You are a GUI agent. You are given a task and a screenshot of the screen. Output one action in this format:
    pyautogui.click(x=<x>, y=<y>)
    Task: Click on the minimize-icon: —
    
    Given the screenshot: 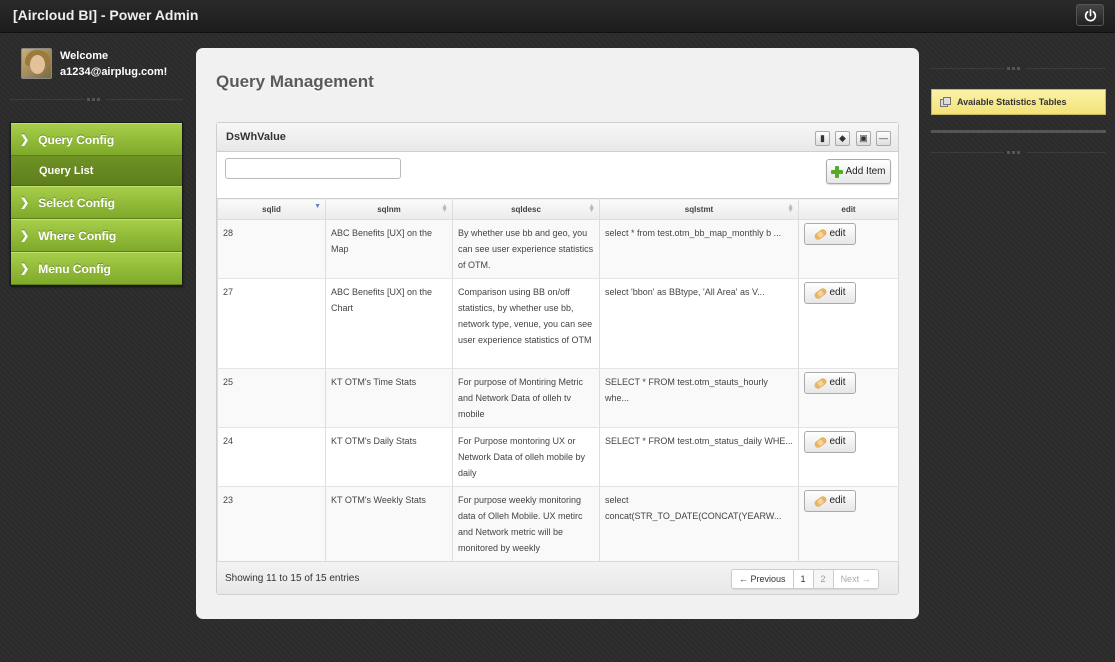 What is the action you would take?
    pyautogui.click(x=883, y=138)
    